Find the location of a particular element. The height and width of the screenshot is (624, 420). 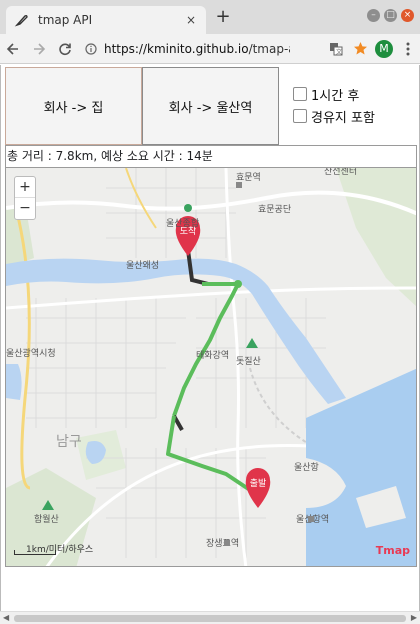

new-tab-button: + is located at coordinates (223, 17).